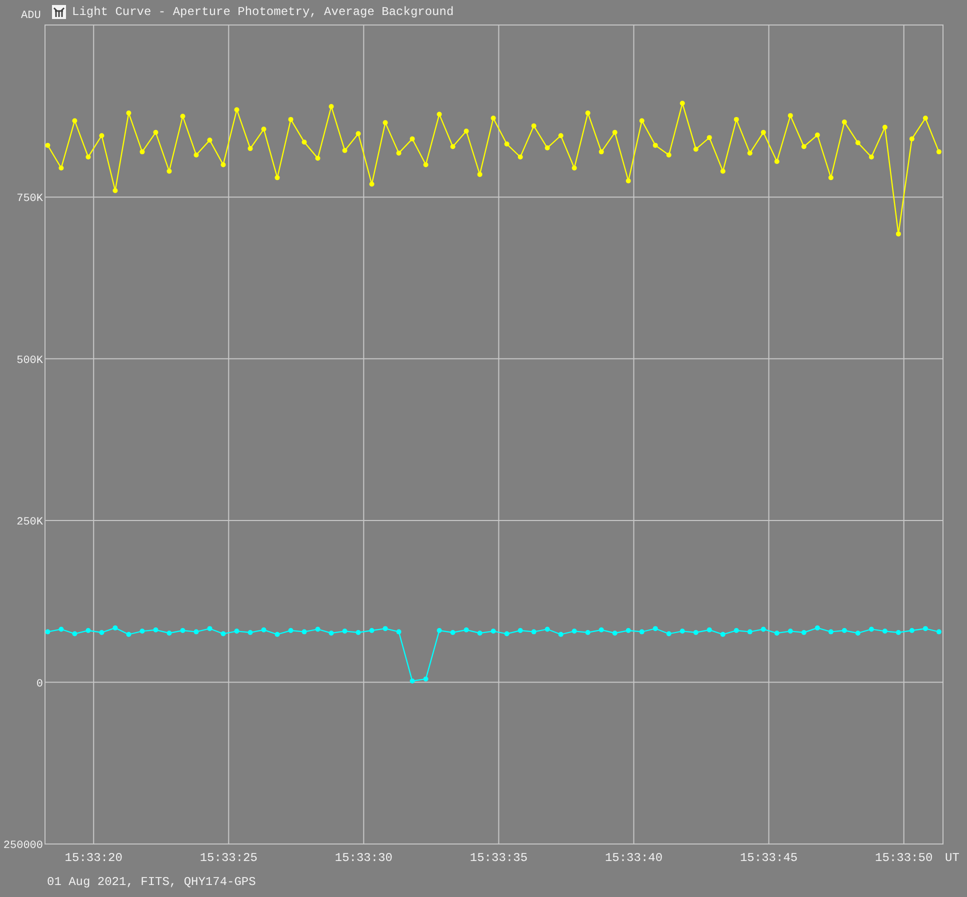 This screenshot has width=967, height=897. What do you see at coordinates (769, 858) in the screenshot?
I see `x-tick-label: 15:33:45` at bounding box center [769, 858].